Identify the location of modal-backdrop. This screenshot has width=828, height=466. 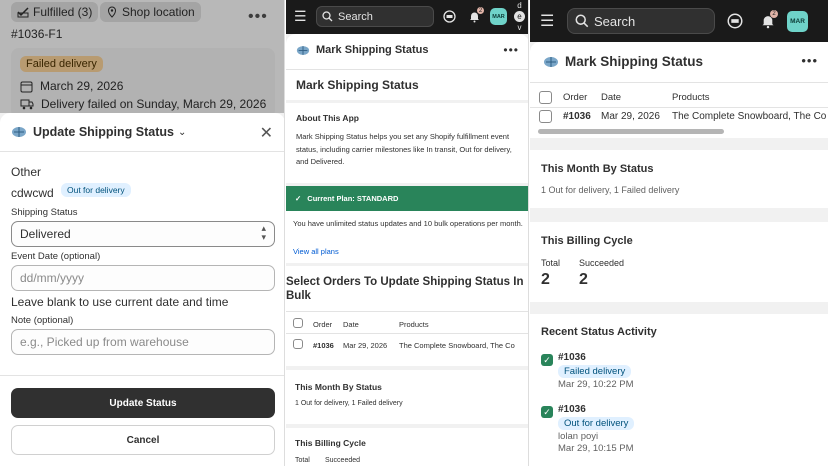
(142, 56).